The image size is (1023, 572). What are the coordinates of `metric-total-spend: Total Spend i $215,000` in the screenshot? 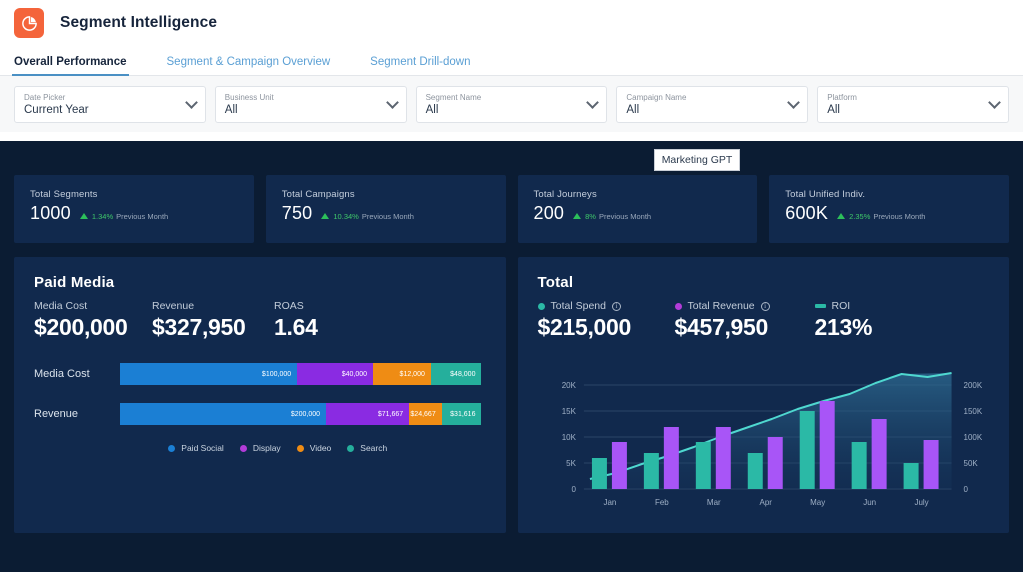 It's located at (606, 320).